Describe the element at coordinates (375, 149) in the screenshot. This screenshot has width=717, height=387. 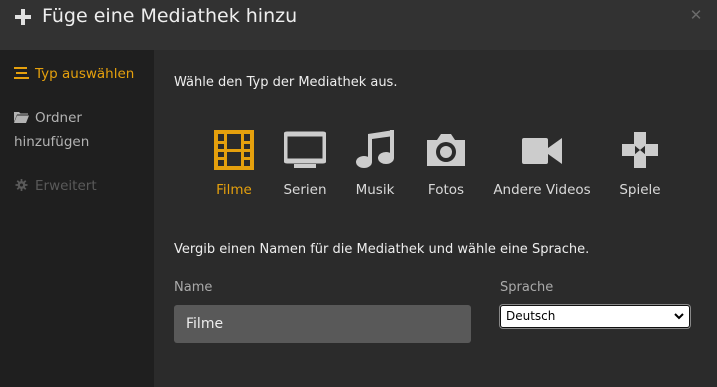
I see `music-note-icon` at that location.